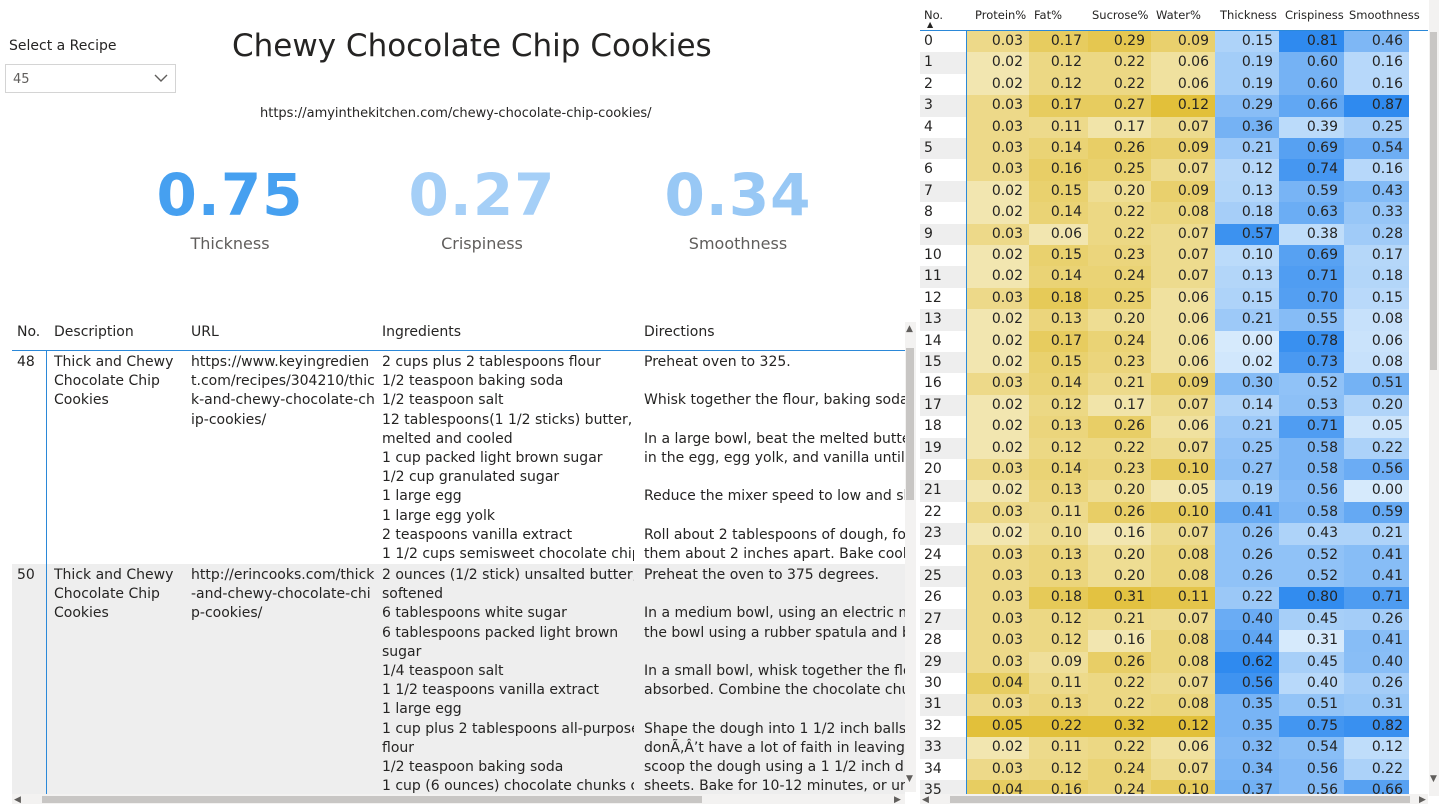 The width and height of the screenshot is (1439, 808). What do you see at coordinates (943, 448) in the screenshot?
I see `matrix-row-number: 19` at bounding box center [943, 448].